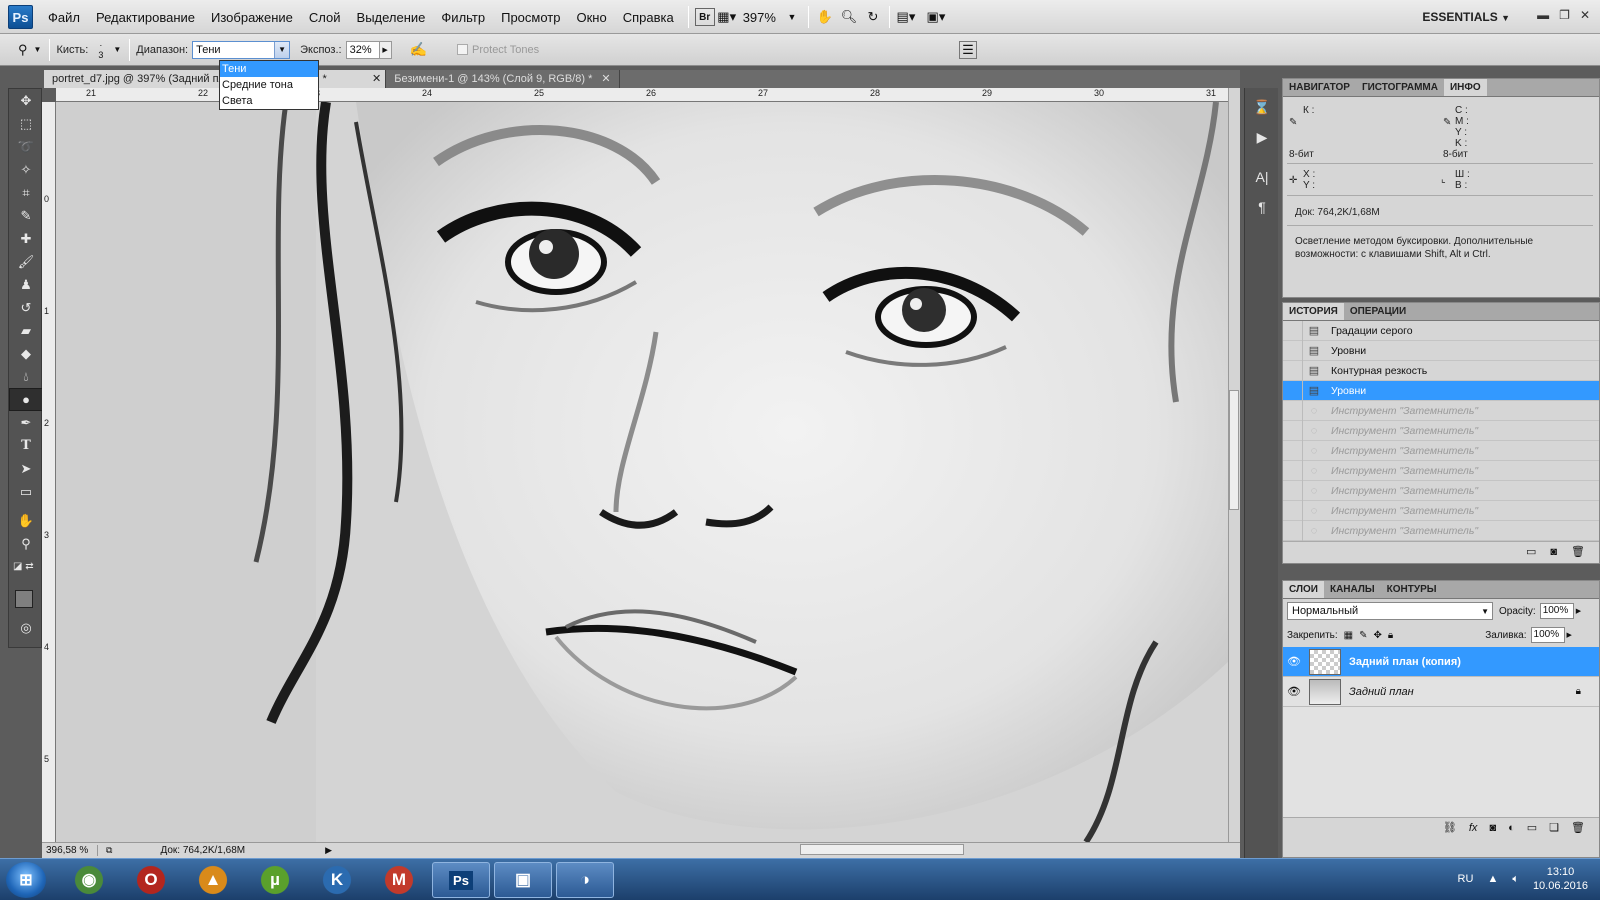 The width and height of the screenshot is (1600, 900). Describe the element at coordinates (1262, 207) in the screenshot. I see `paragraph-panel-icon: ¶` at that location.